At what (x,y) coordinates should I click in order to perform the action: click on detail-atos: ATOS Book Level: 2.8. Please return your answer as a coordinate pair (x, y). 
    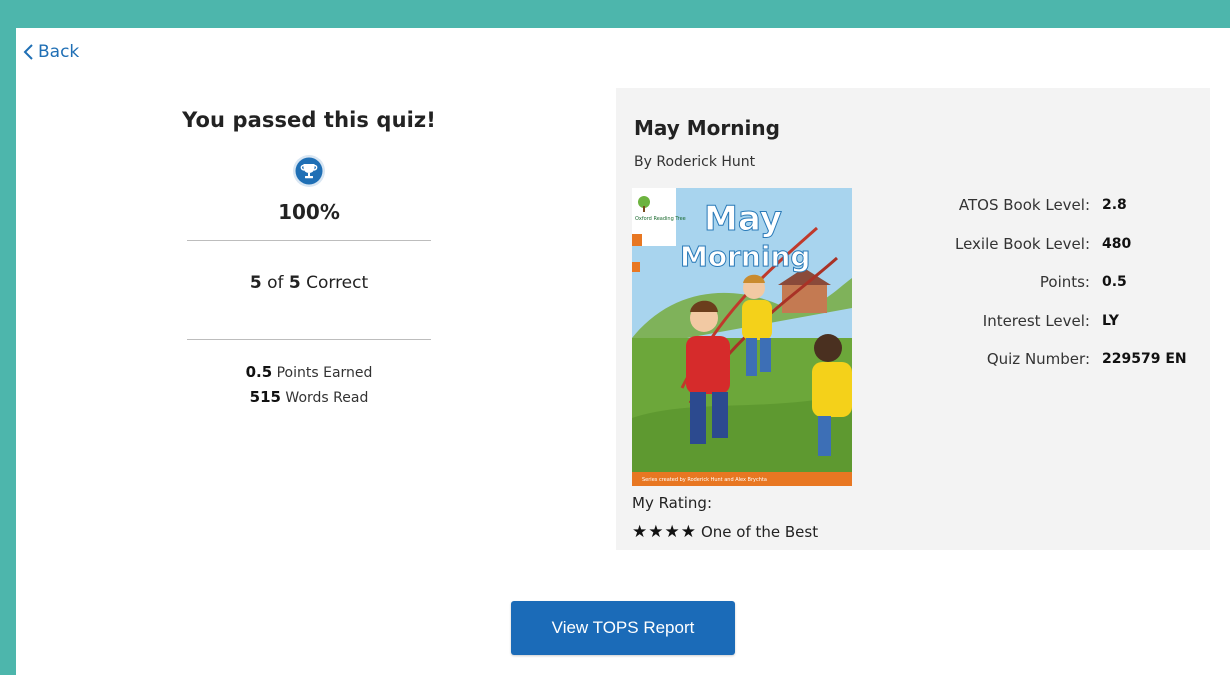
    Looking at the image, I should click on (1071, 215).